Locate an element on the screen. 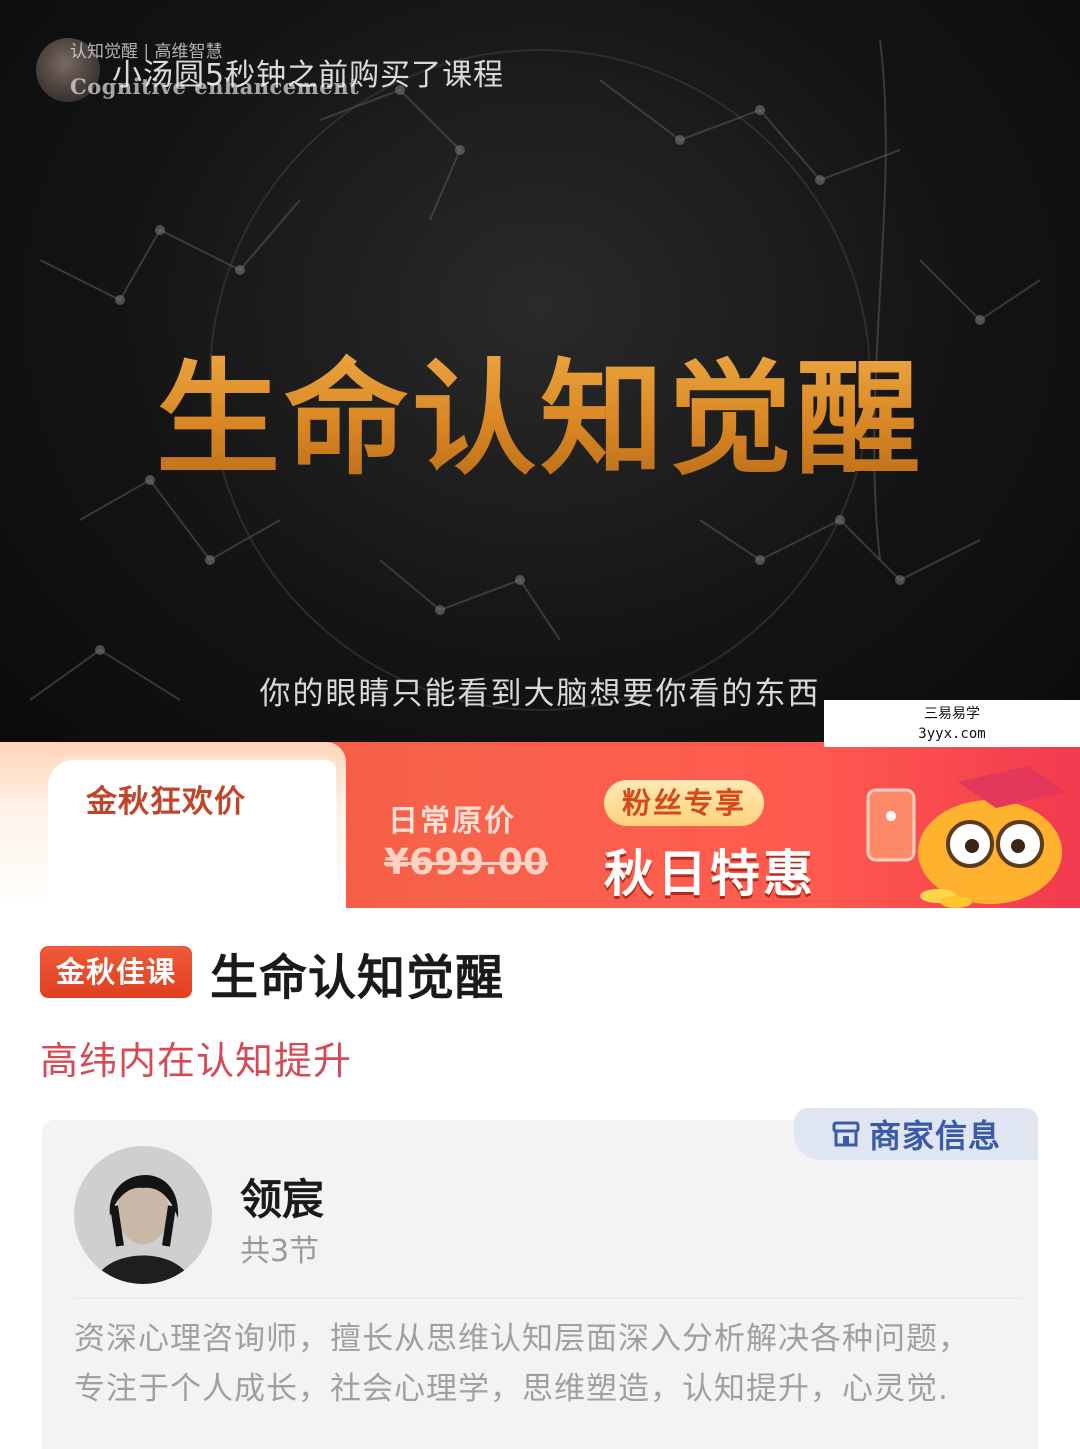  shop-icon is located at coordinates (846, 1134).